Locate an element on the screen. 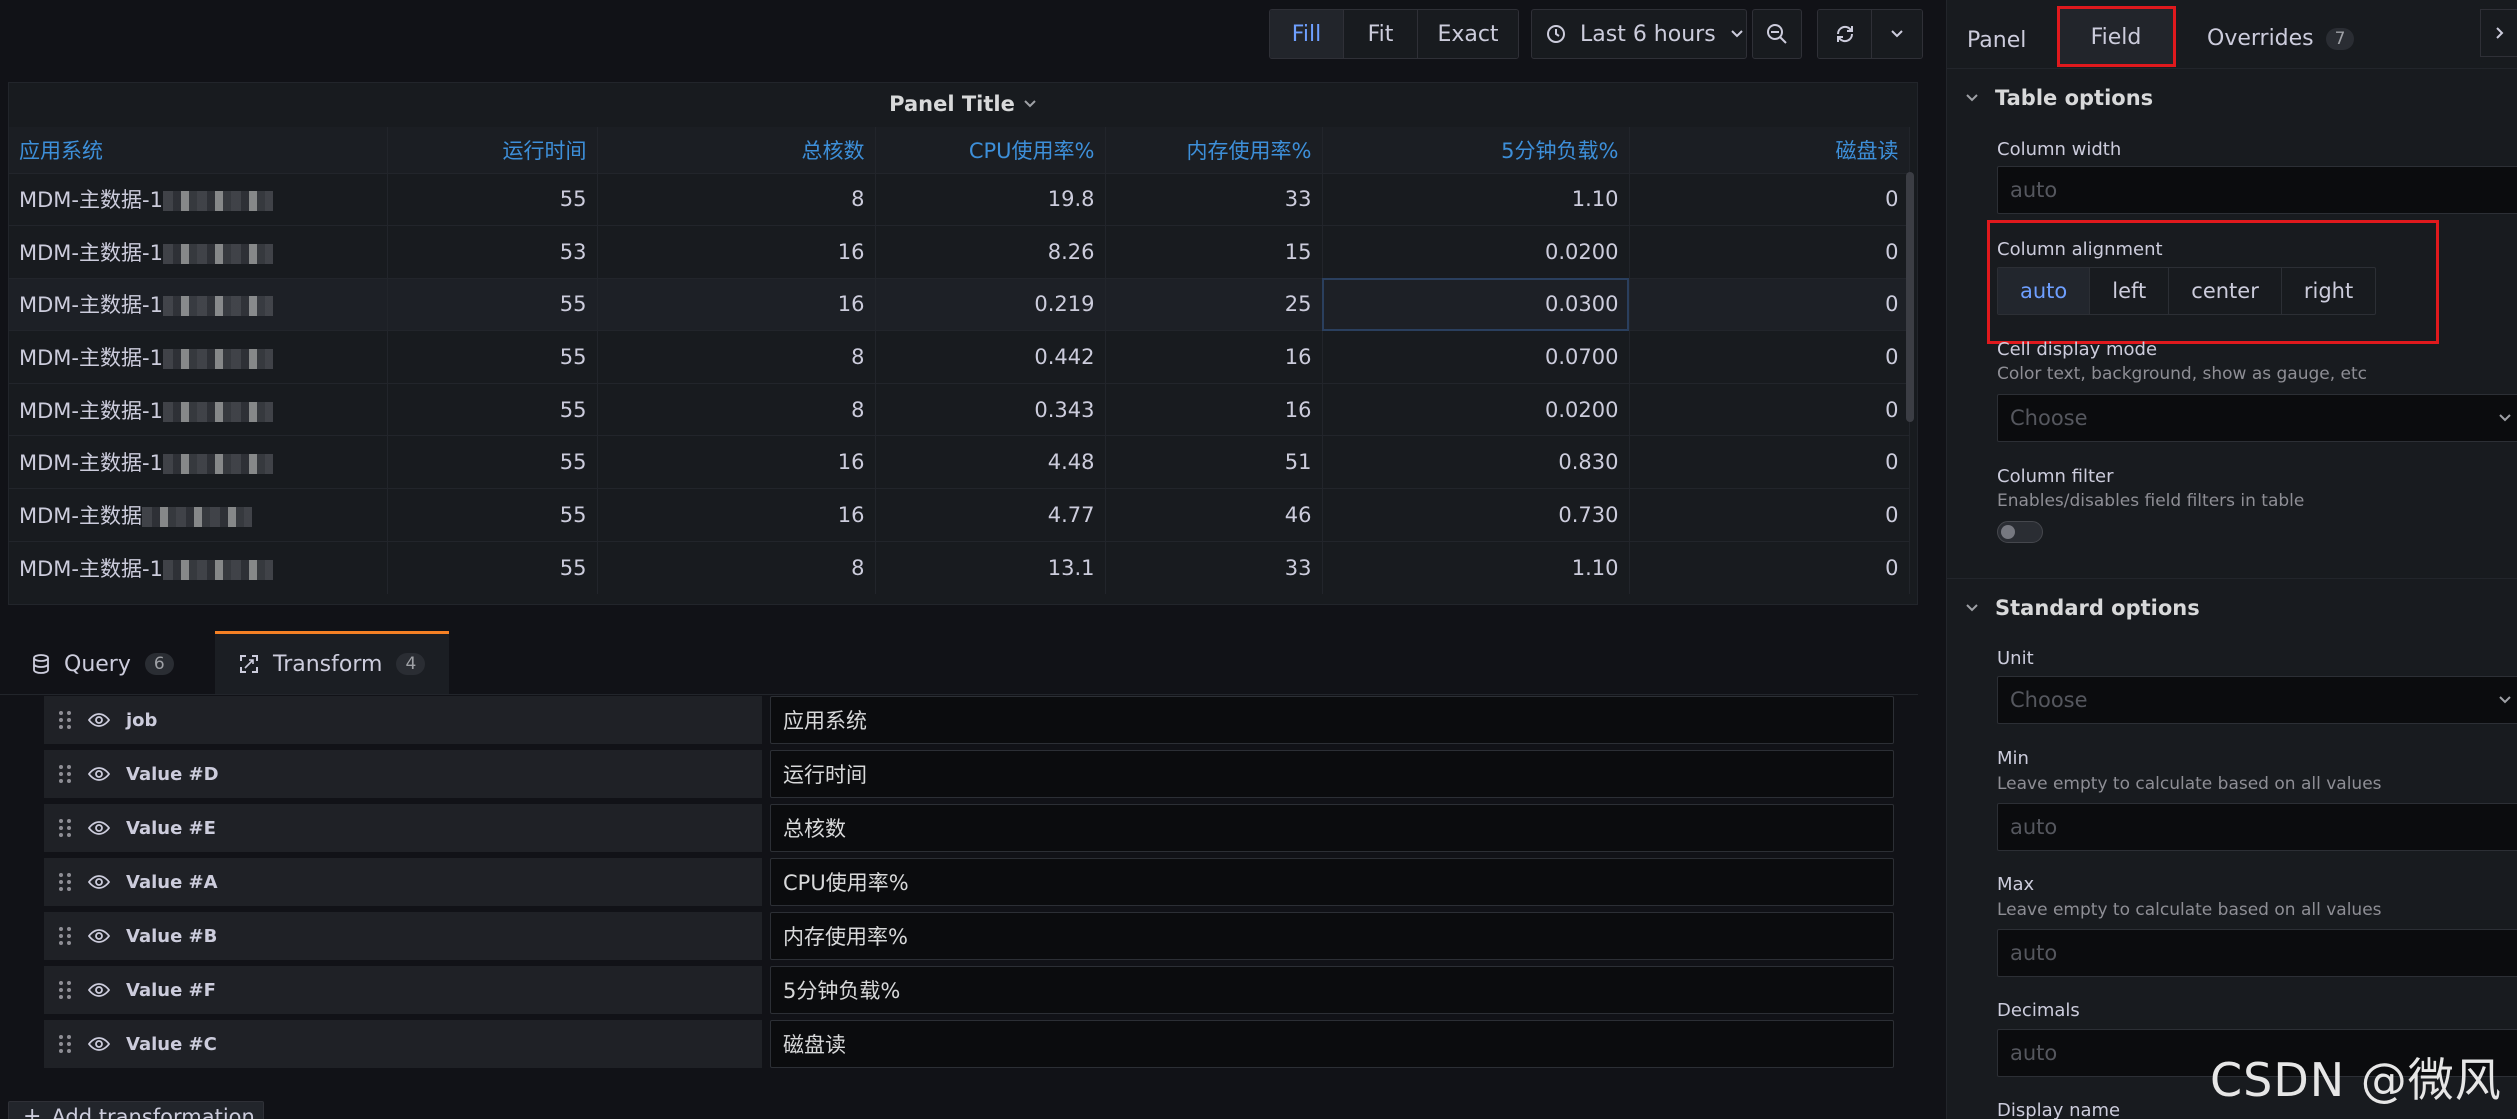 This screenshot has width=2517, height=1119. column-header: 运行时间 is located at coordinates (492, 150).